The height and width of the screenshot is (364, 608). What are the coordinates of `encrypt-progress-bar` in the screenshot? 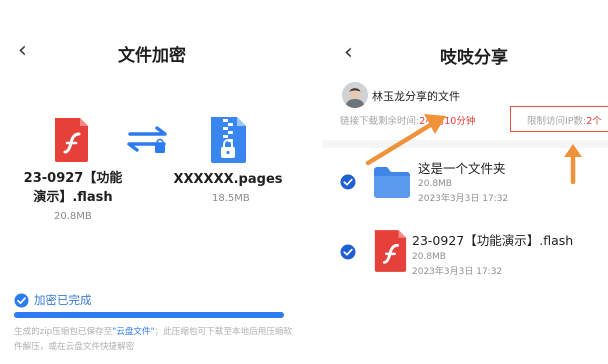 It's located at (149, 315).